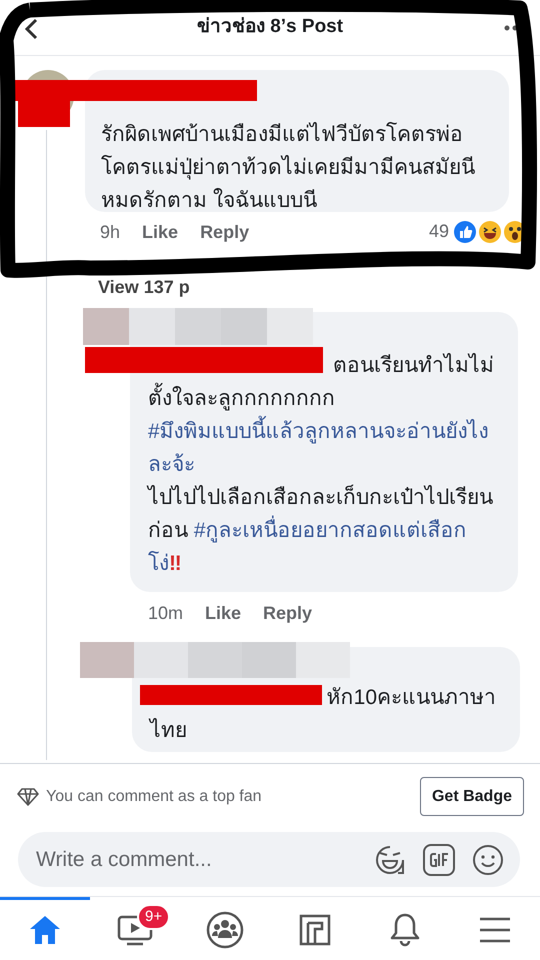  I want to click on reply-text: ไทย, so click(169, 730).